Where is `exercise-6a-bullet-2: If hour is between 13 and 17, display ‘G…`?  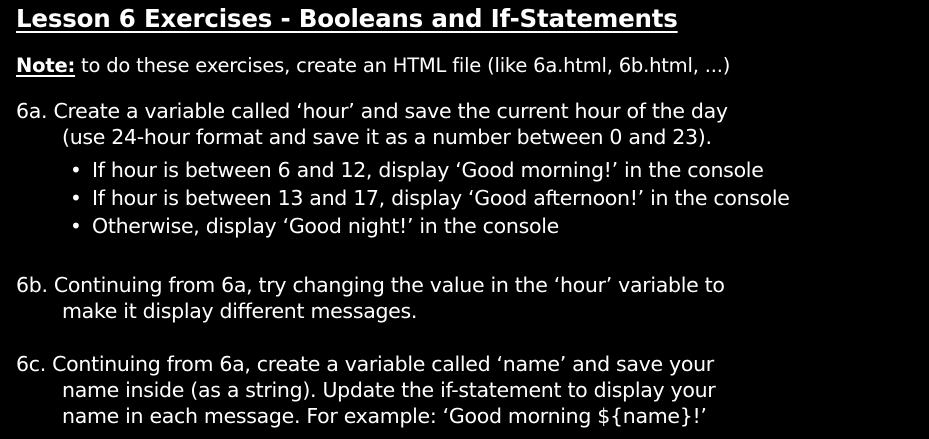 exercise-6a-bullet-2: If hour is between 13 and 17, display ‘G… is located at coordinates (441, 198).